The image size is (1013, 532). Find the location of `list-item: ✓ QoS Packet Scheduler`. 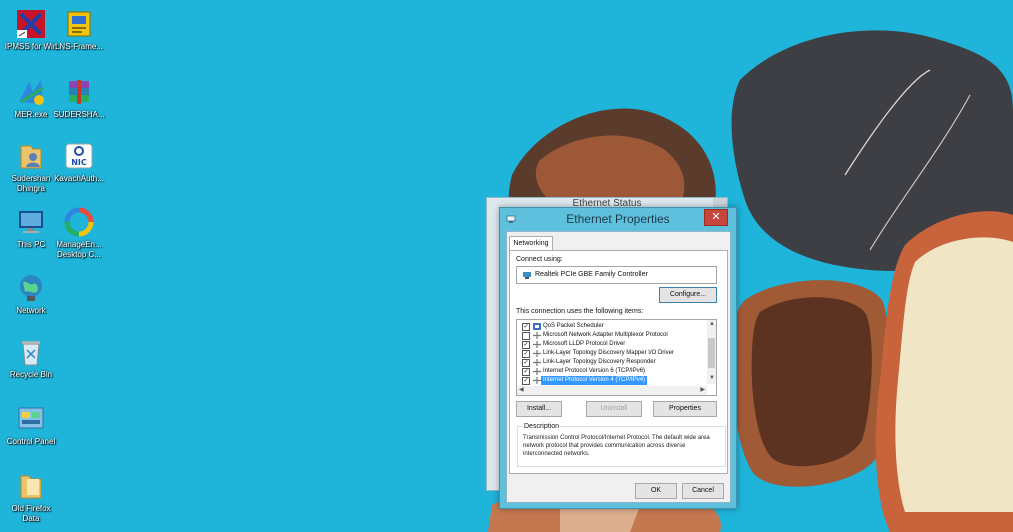

list-item: ✓ QoS Packet Scheduler is located at coordinates (612, 326).